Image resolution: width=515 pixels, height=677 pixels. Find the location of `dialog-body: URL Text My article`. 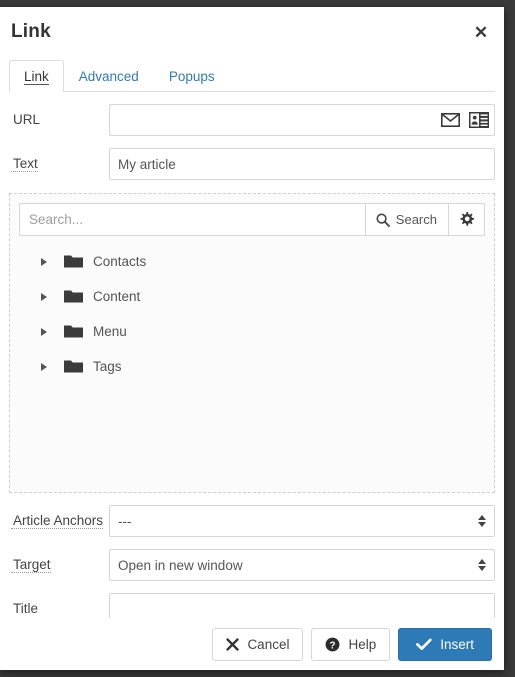

dialog-body: URL Text My article is located at coordinates (252, 142).